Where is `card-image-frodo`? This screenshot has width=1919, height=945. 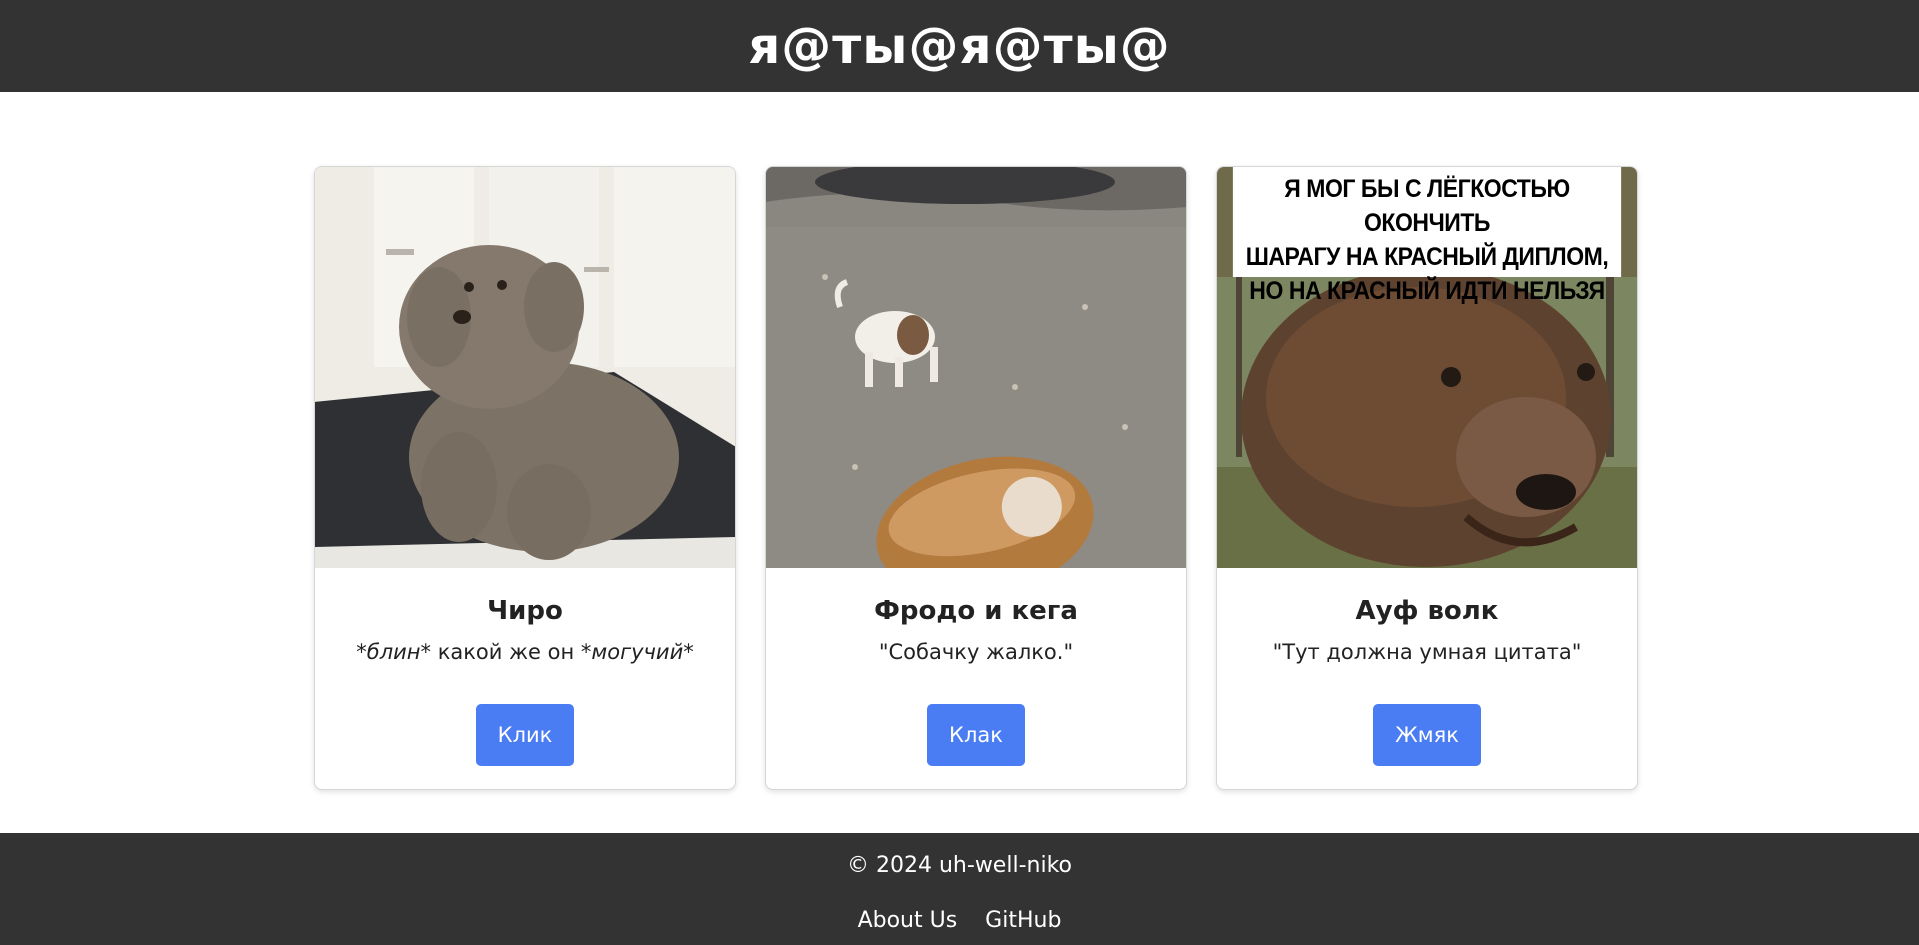
card-image-frodo is located at coordinates (976, 367).